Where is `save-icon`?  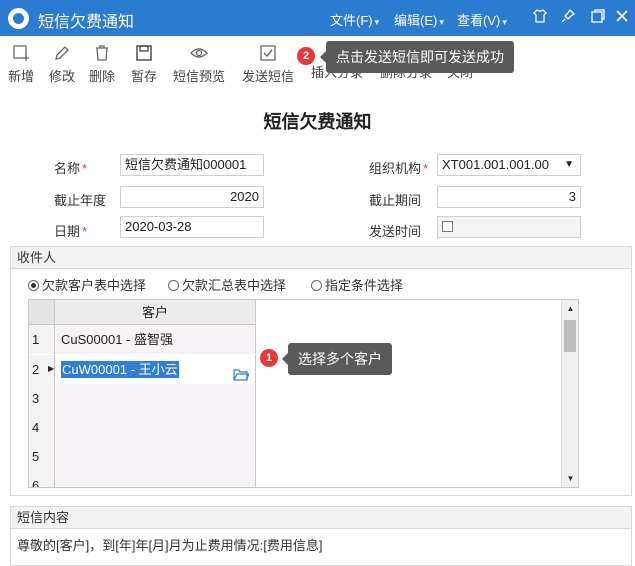
save-icon is located at coordinates (144, 53).